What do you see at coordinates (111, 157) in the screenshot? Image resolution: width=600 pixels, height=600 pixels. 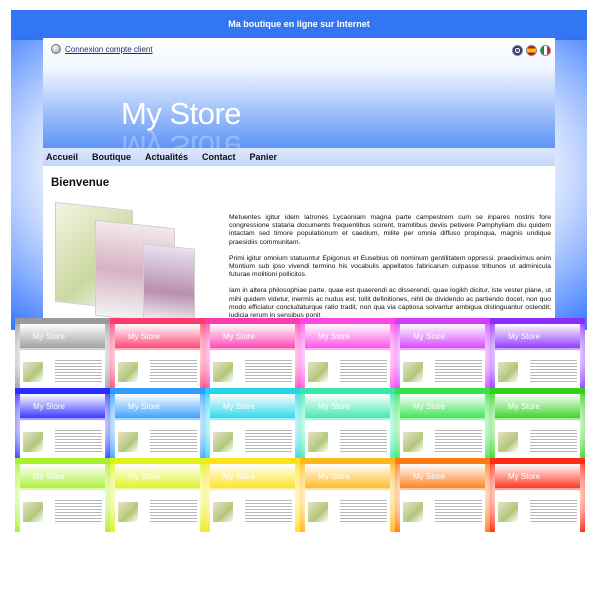 I see `nav-boutique: Boutique` at bounding box center [111, 157].